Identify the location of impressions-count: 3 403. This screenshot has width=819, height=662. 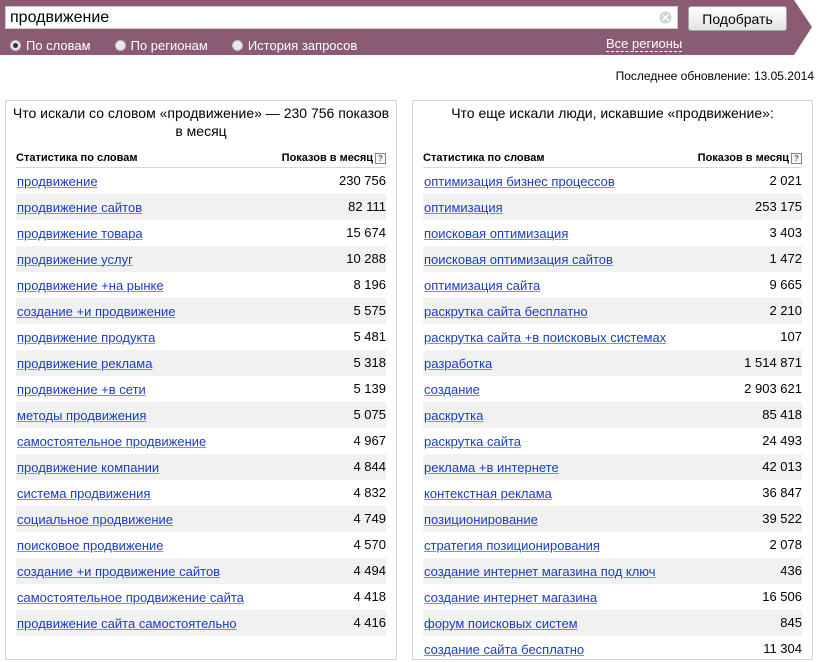
(785, 232).